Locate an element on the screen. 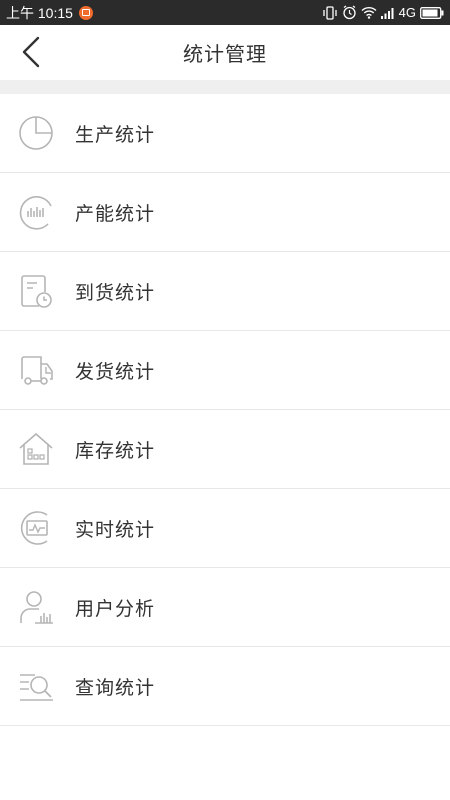  search-list-icon is located at coordinates (36, 686).